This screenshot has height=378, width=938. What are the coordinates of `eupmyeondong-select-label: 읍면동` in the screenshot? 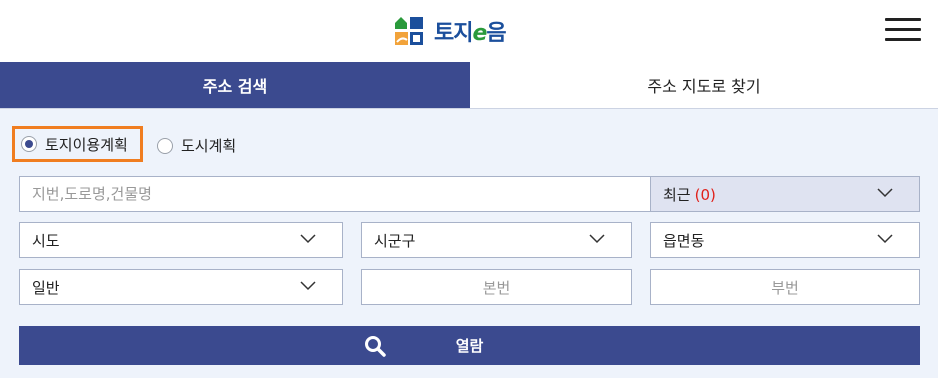 It's located at (684, 240).